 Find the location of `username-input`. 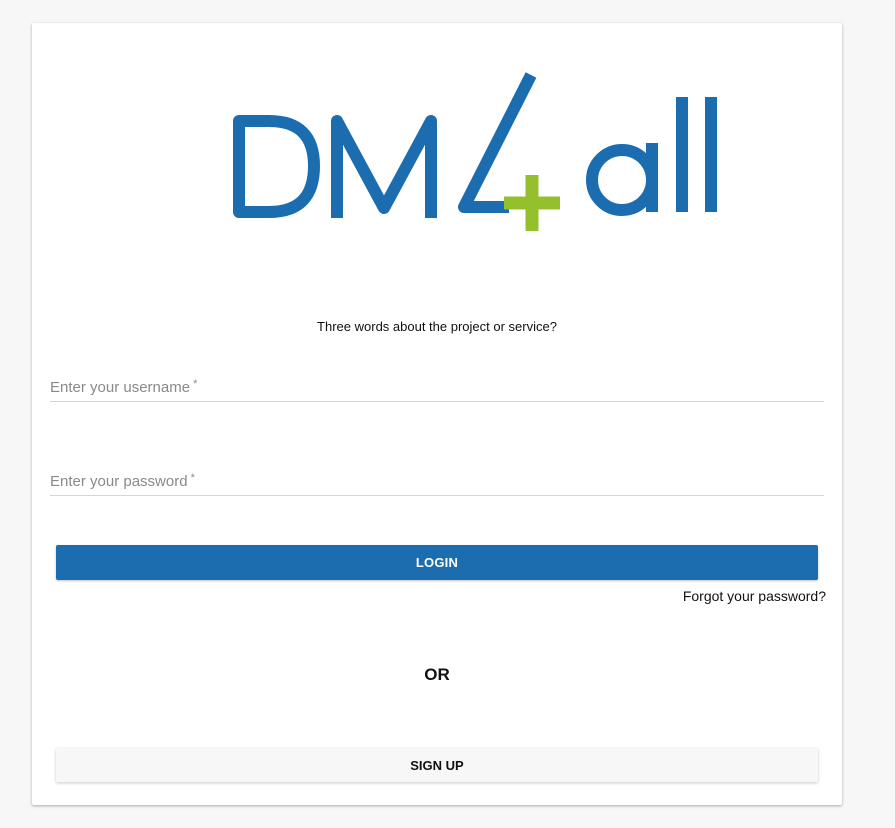

username-input is located at coordinates (437, 384).